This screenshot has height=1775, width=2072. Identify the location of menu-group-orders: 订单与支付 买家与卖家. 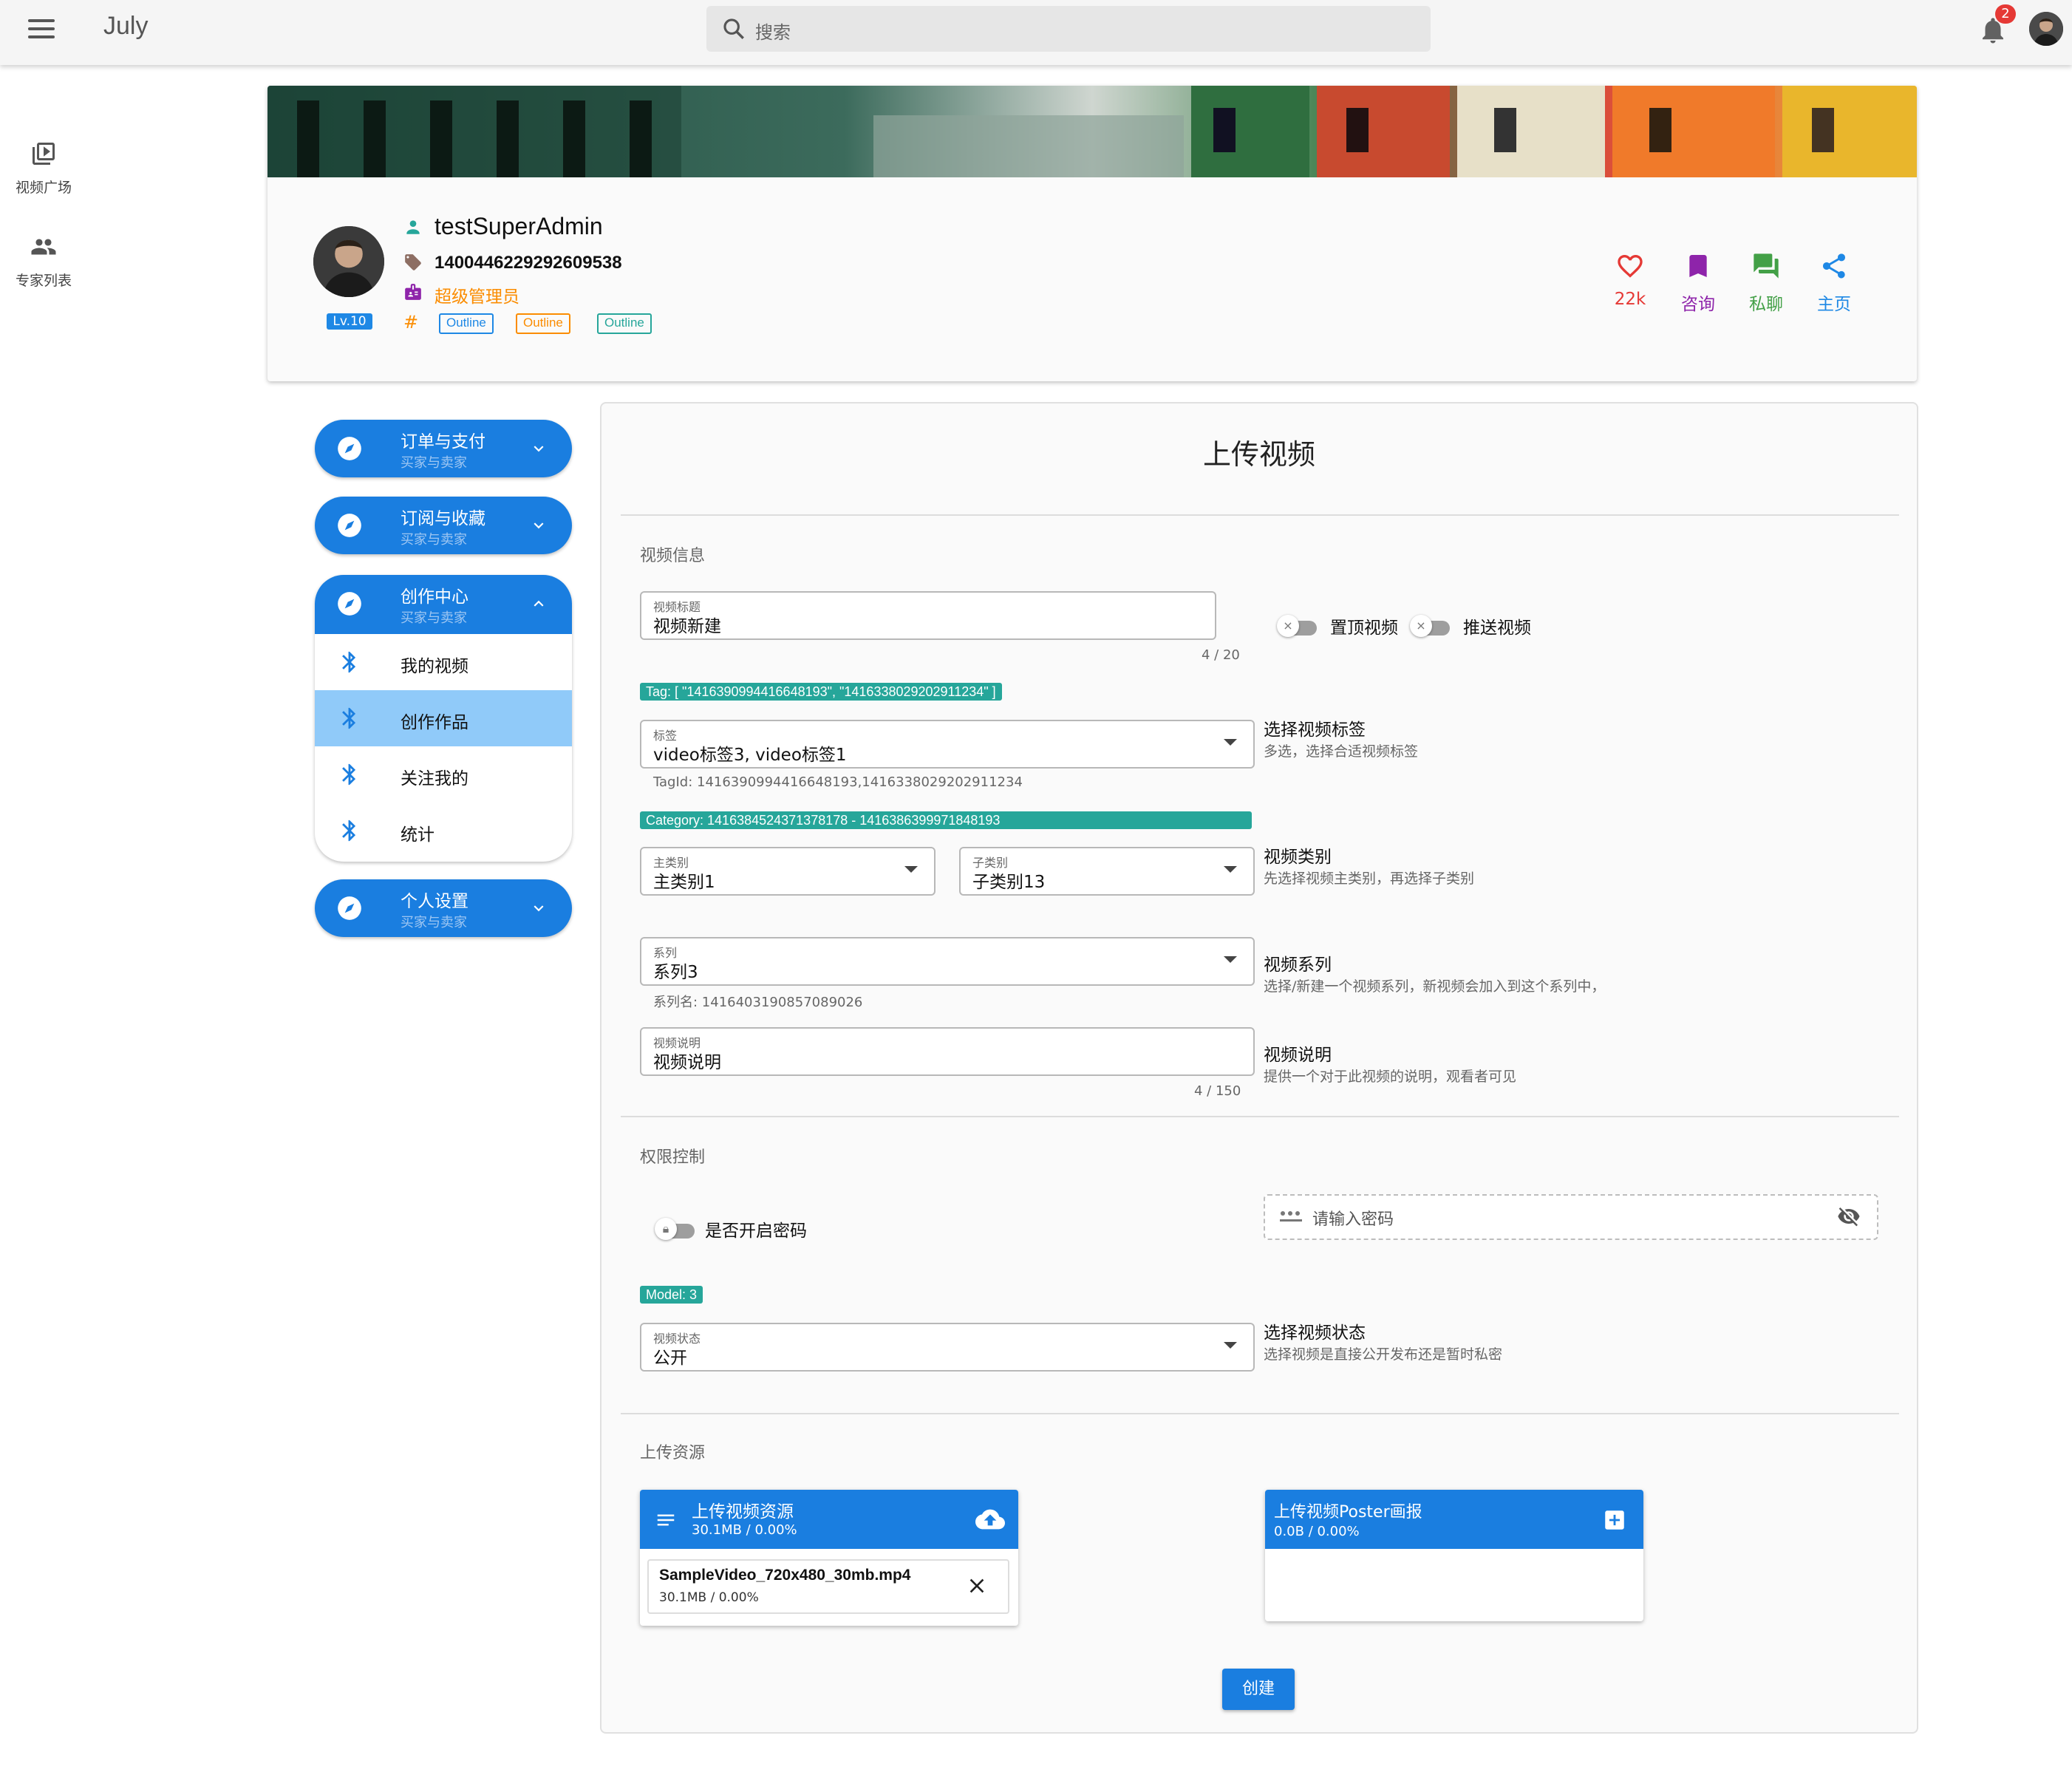
(443, 448).